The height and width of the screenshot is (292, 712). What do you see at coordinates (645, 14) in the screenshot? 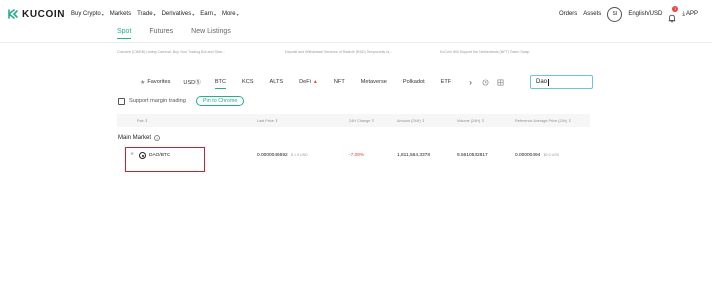
I see `language-currency-selector: English/USD` at bounding box center [645, 14].